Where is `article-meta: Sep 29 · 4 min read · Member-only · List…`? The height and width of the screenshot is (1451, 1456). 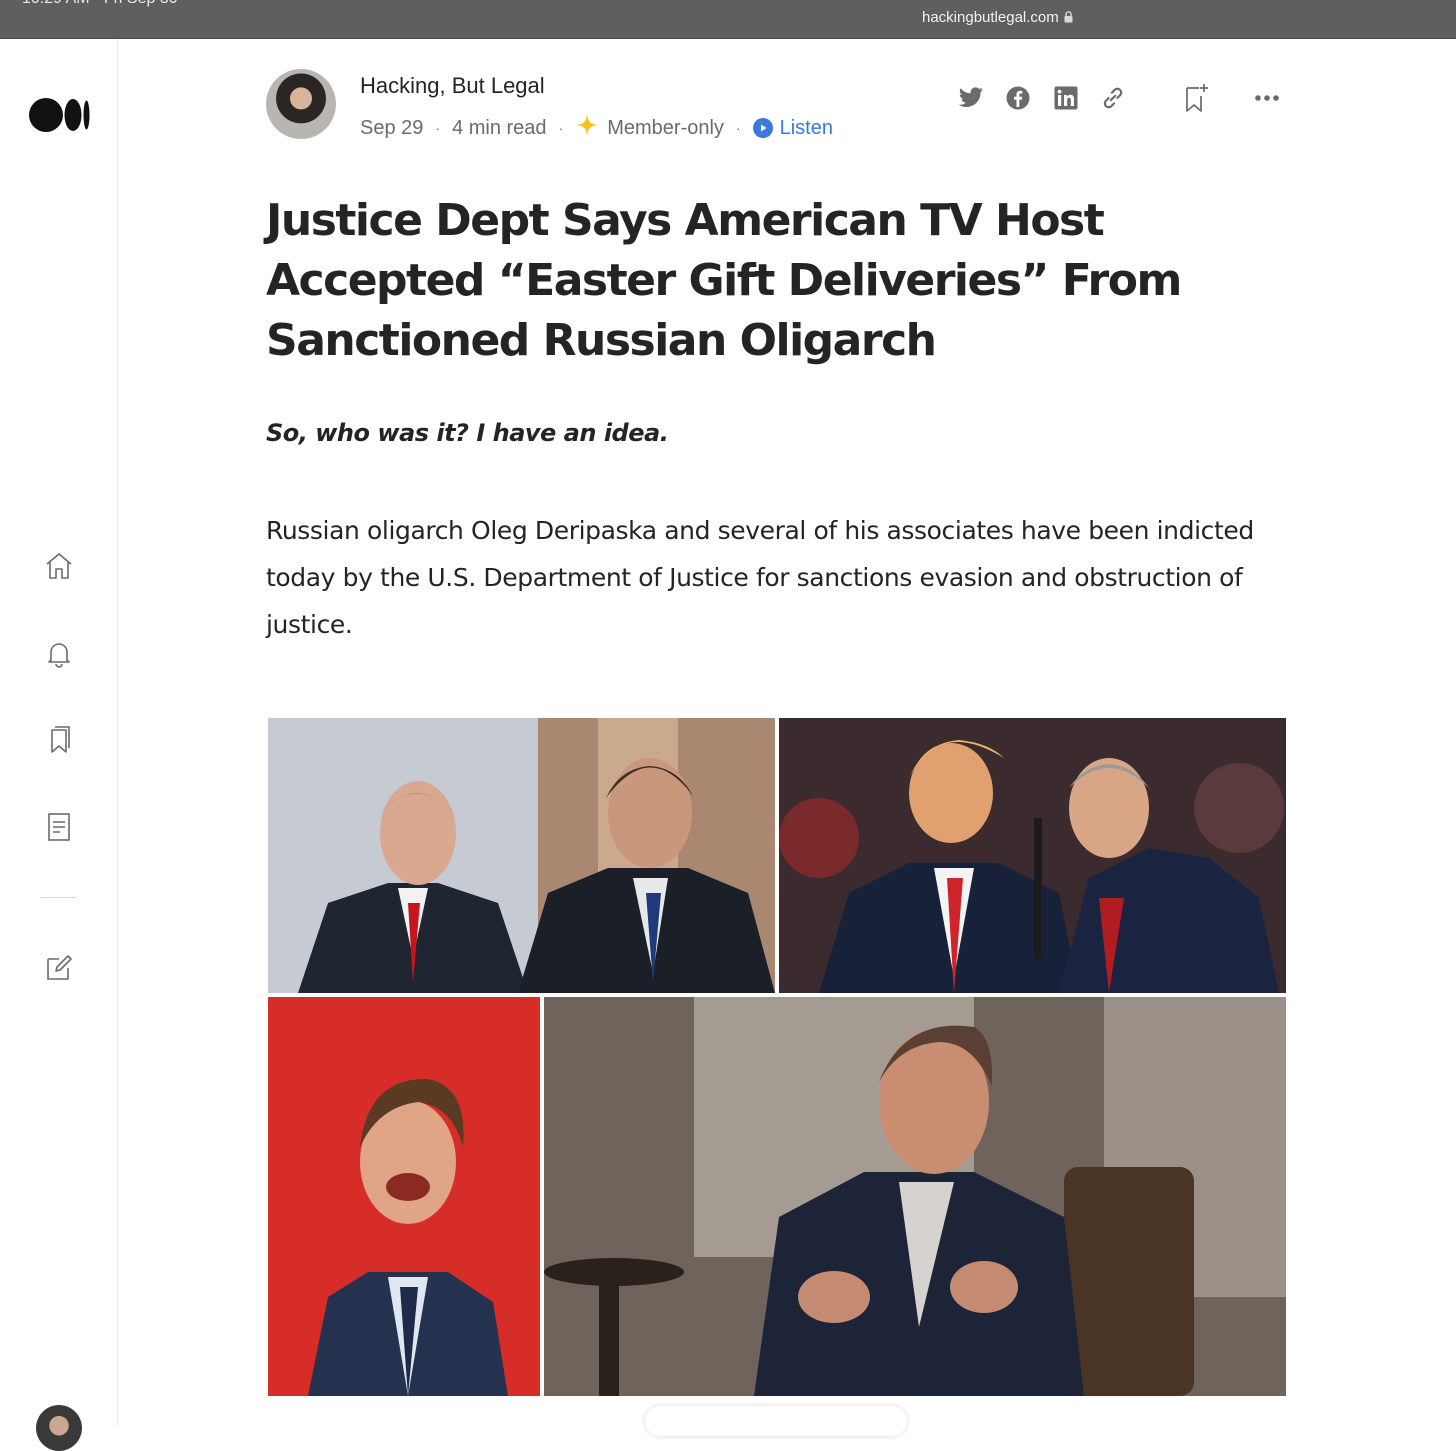
article-meta: Sep 29 · 4 min read · Member-only · List… is located at coordinates (596, 128).